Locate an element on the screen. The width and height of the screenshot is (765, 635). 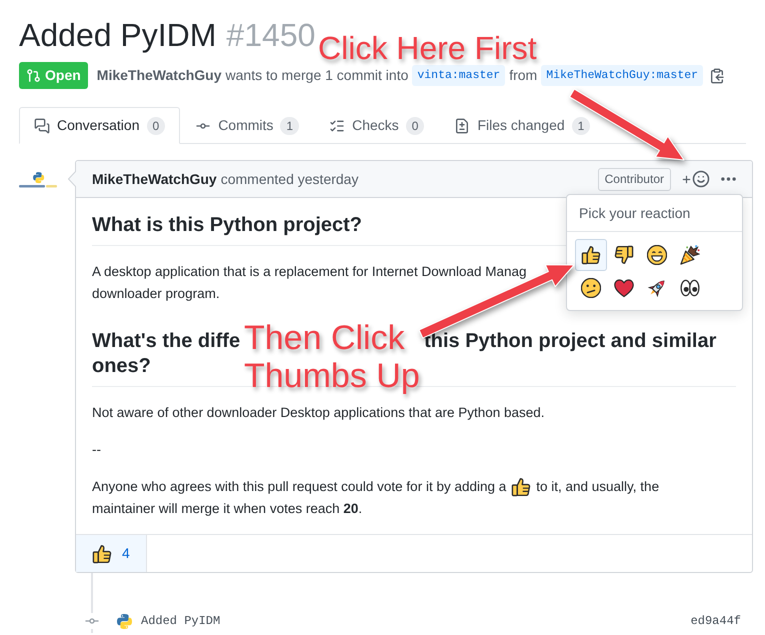
merge-summary: wants to merge 1 commit into is located at coordinates (317, 75).